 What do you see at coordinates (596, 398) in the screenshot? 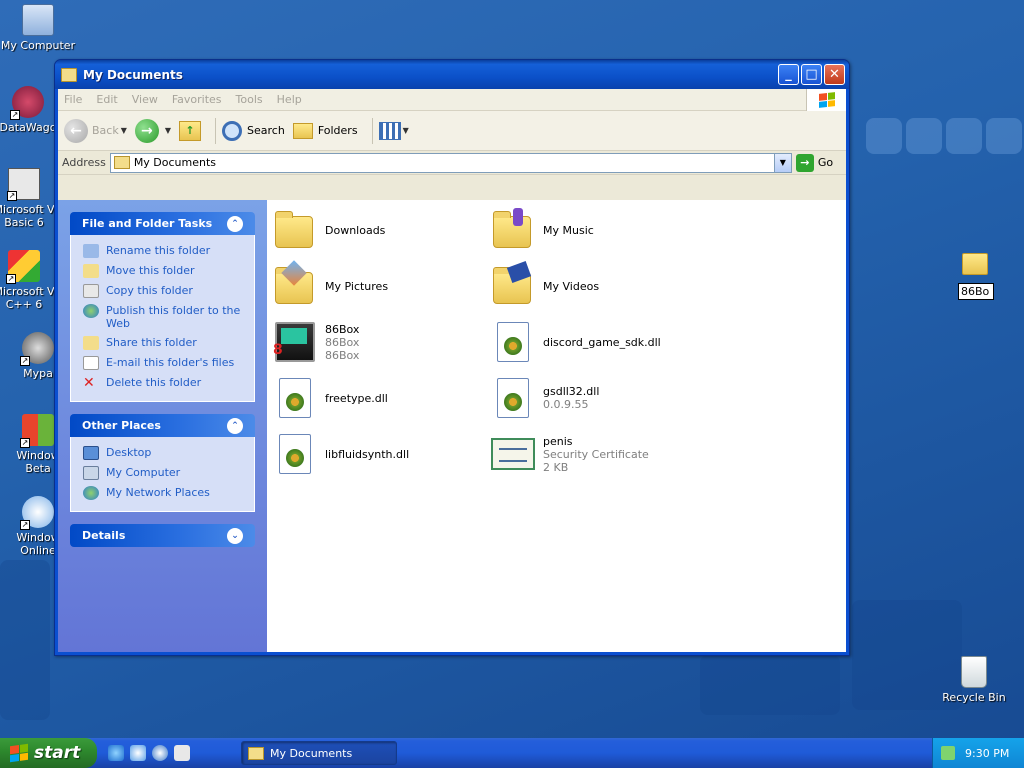
I see `file-item-gsdll32: gsdll32.dll 0.0.9.55` at bounding box center [596, 398].